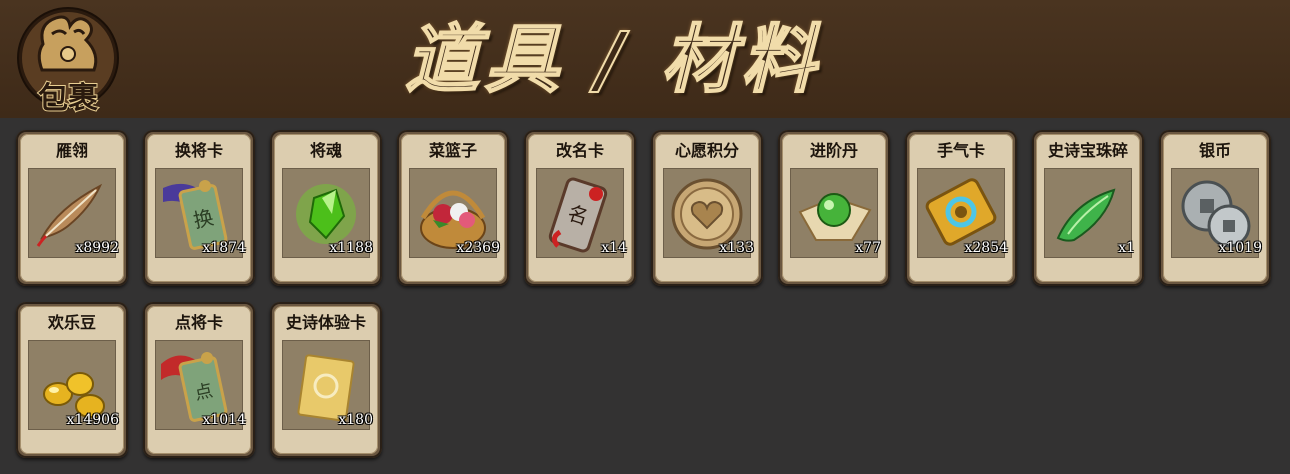 This screenshot has width=1290, height=474. Describe the element at coordinates (1087, 150) in the screenshot. I see `item-name: 史诗宝珠碎` at that location.